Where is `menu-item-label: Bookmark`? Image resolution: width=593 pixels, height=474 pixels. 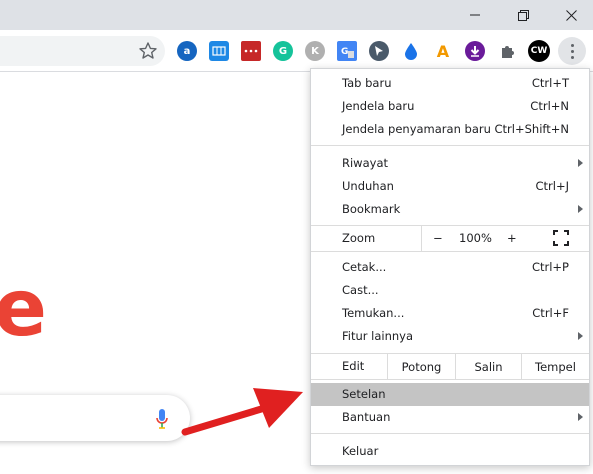 menu-item-label: Bookmark is located at coordinates (371, 209).